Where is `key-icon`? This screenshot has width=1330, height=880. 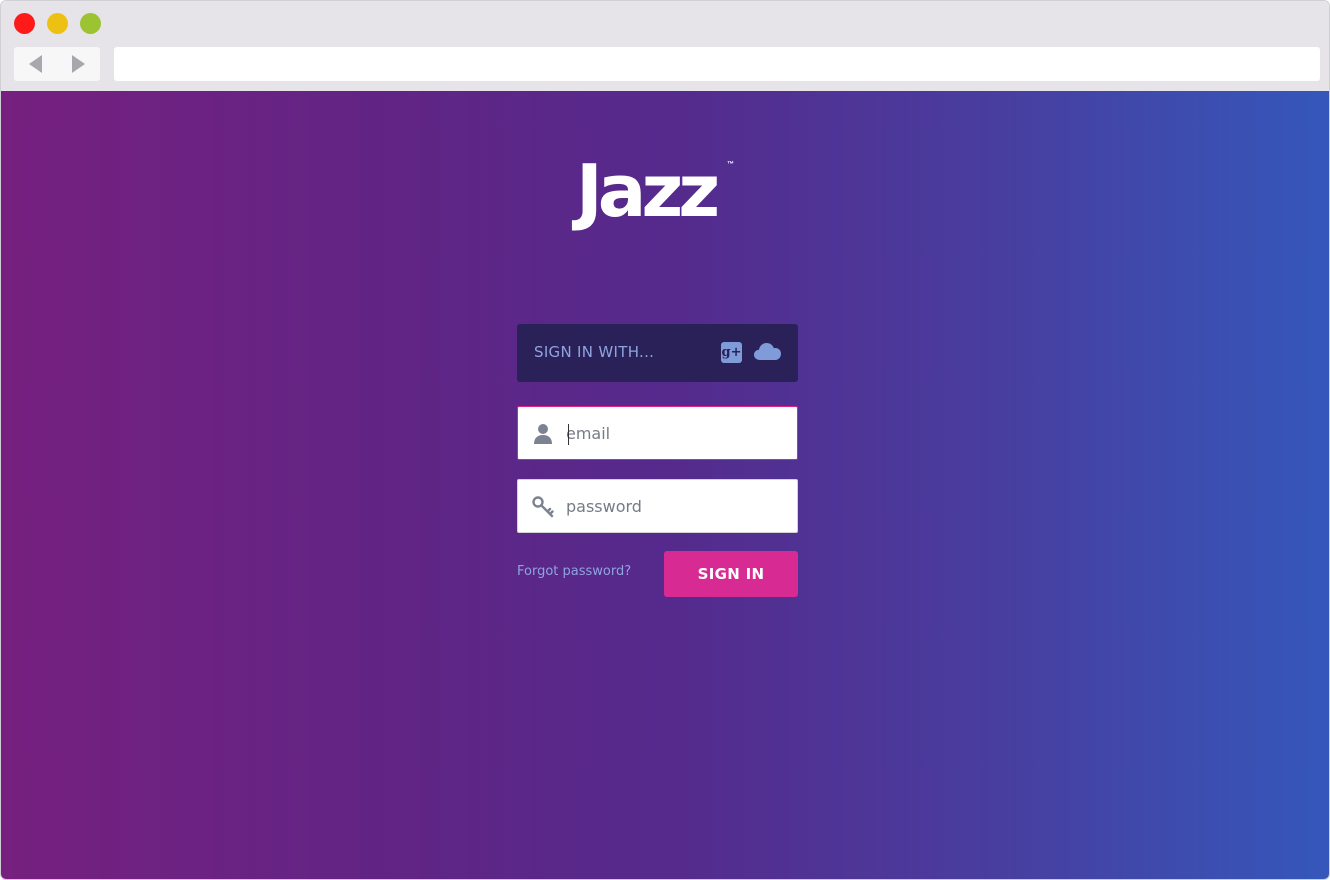
key-icon is located at coordinates (543, 507).